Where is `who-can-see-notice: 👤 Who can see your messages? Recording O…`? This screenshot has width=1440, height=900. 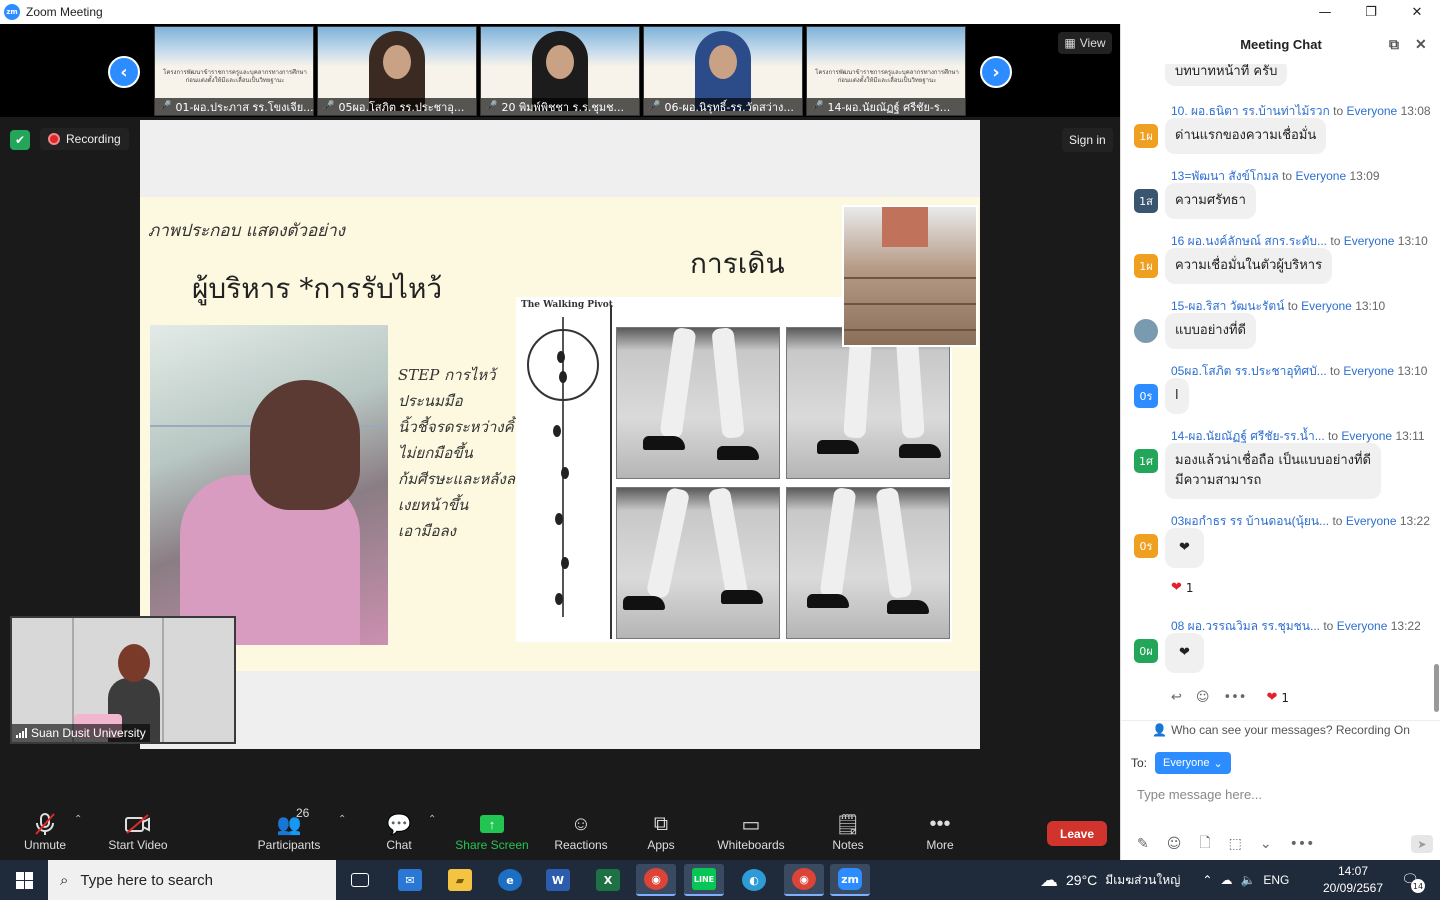 who-can-see-notice: 👤 Who can see your messages? Recording O… is located at coordinates (1280, 729).